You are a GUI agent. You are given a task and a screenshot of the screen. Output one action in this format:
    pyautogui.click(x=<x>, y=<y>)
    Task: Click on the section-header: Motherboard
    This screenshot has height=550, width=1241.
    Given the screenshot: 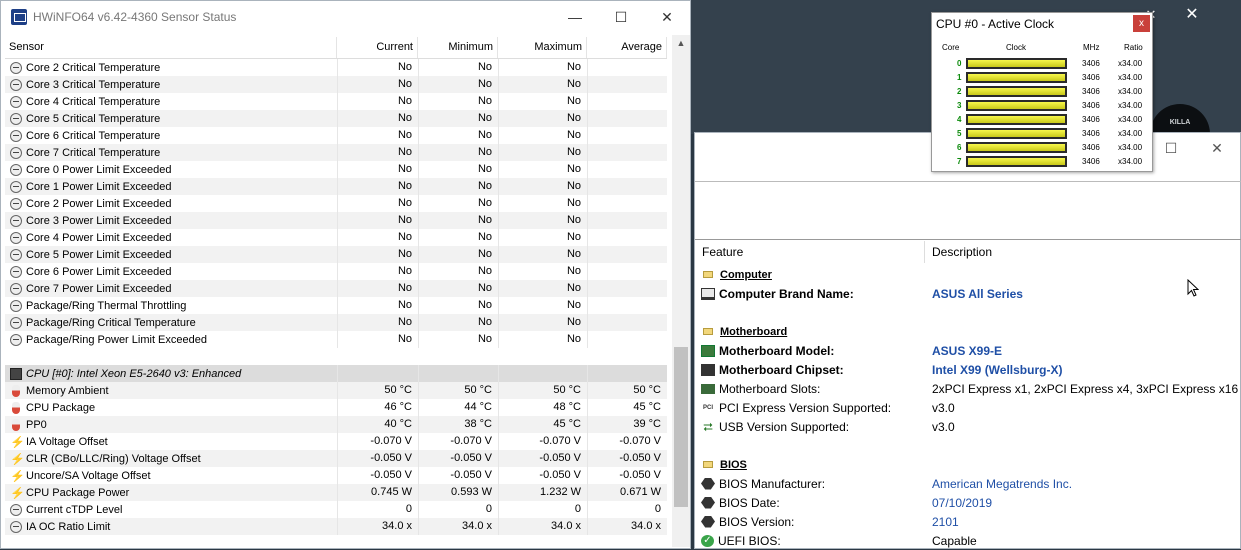 What is the action you would take?
    pyautogui.click(x=968, y=331)
    